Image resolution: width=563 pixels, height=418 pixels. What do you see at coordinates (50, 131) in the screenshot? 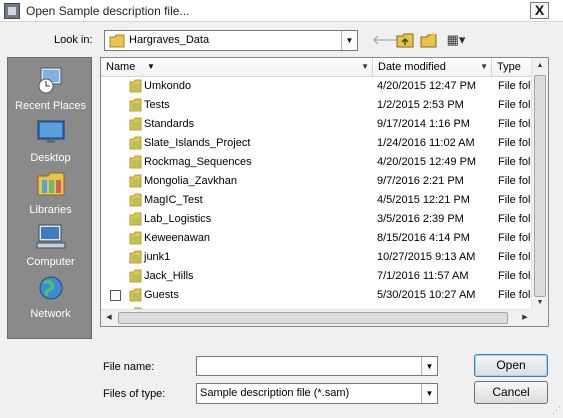
I see `desktop-icon` at bounding box center [50, 131].